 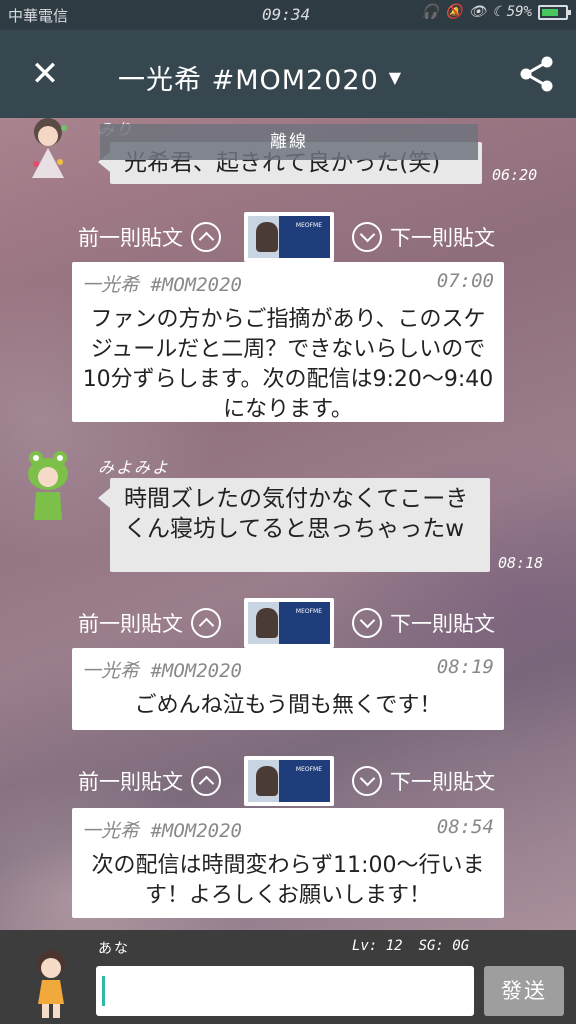 What do you see at coordinates (477, 12) in the screenshot?
I see `eye-icon: 👁` at bounding box center [477, 12].